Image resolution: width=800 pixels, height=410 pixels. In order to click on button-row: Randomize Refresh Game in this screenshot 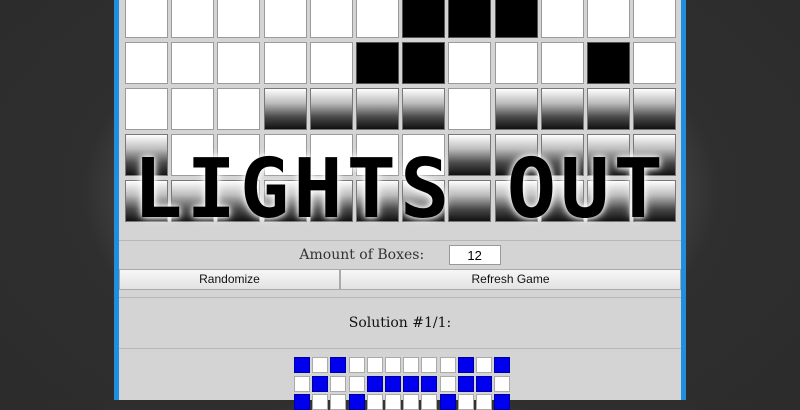, I will do `click(400, 279)`.